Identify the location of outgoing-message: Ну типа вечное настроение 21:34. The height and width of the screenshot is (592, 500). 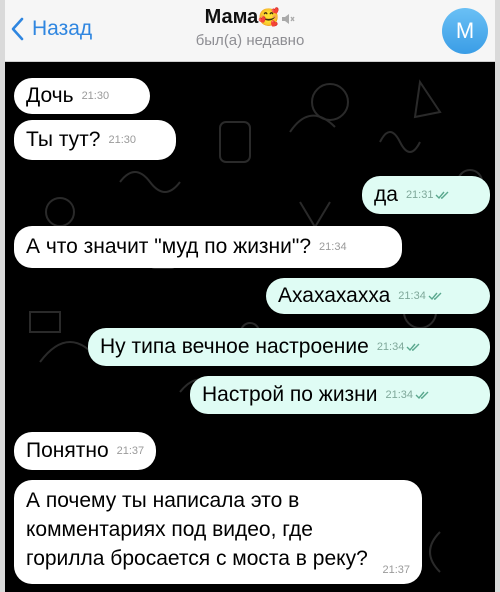
(289, 347).